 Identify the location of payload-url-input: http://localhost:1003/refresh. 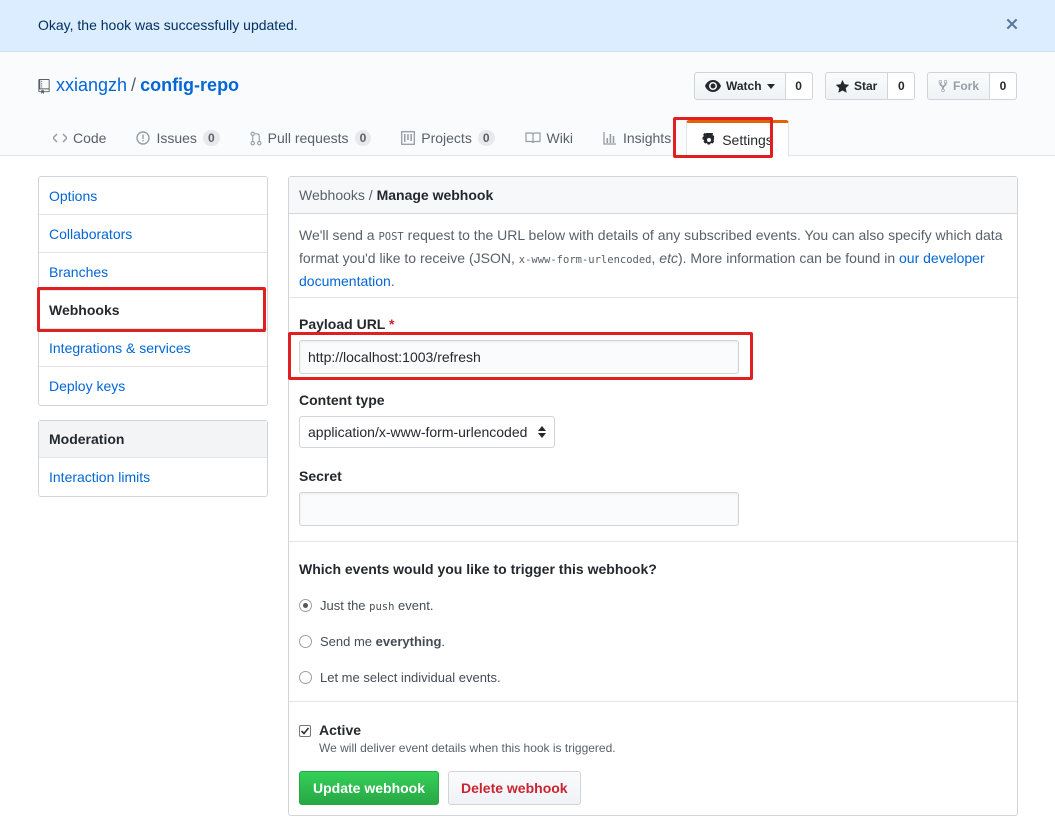
(519, 357).